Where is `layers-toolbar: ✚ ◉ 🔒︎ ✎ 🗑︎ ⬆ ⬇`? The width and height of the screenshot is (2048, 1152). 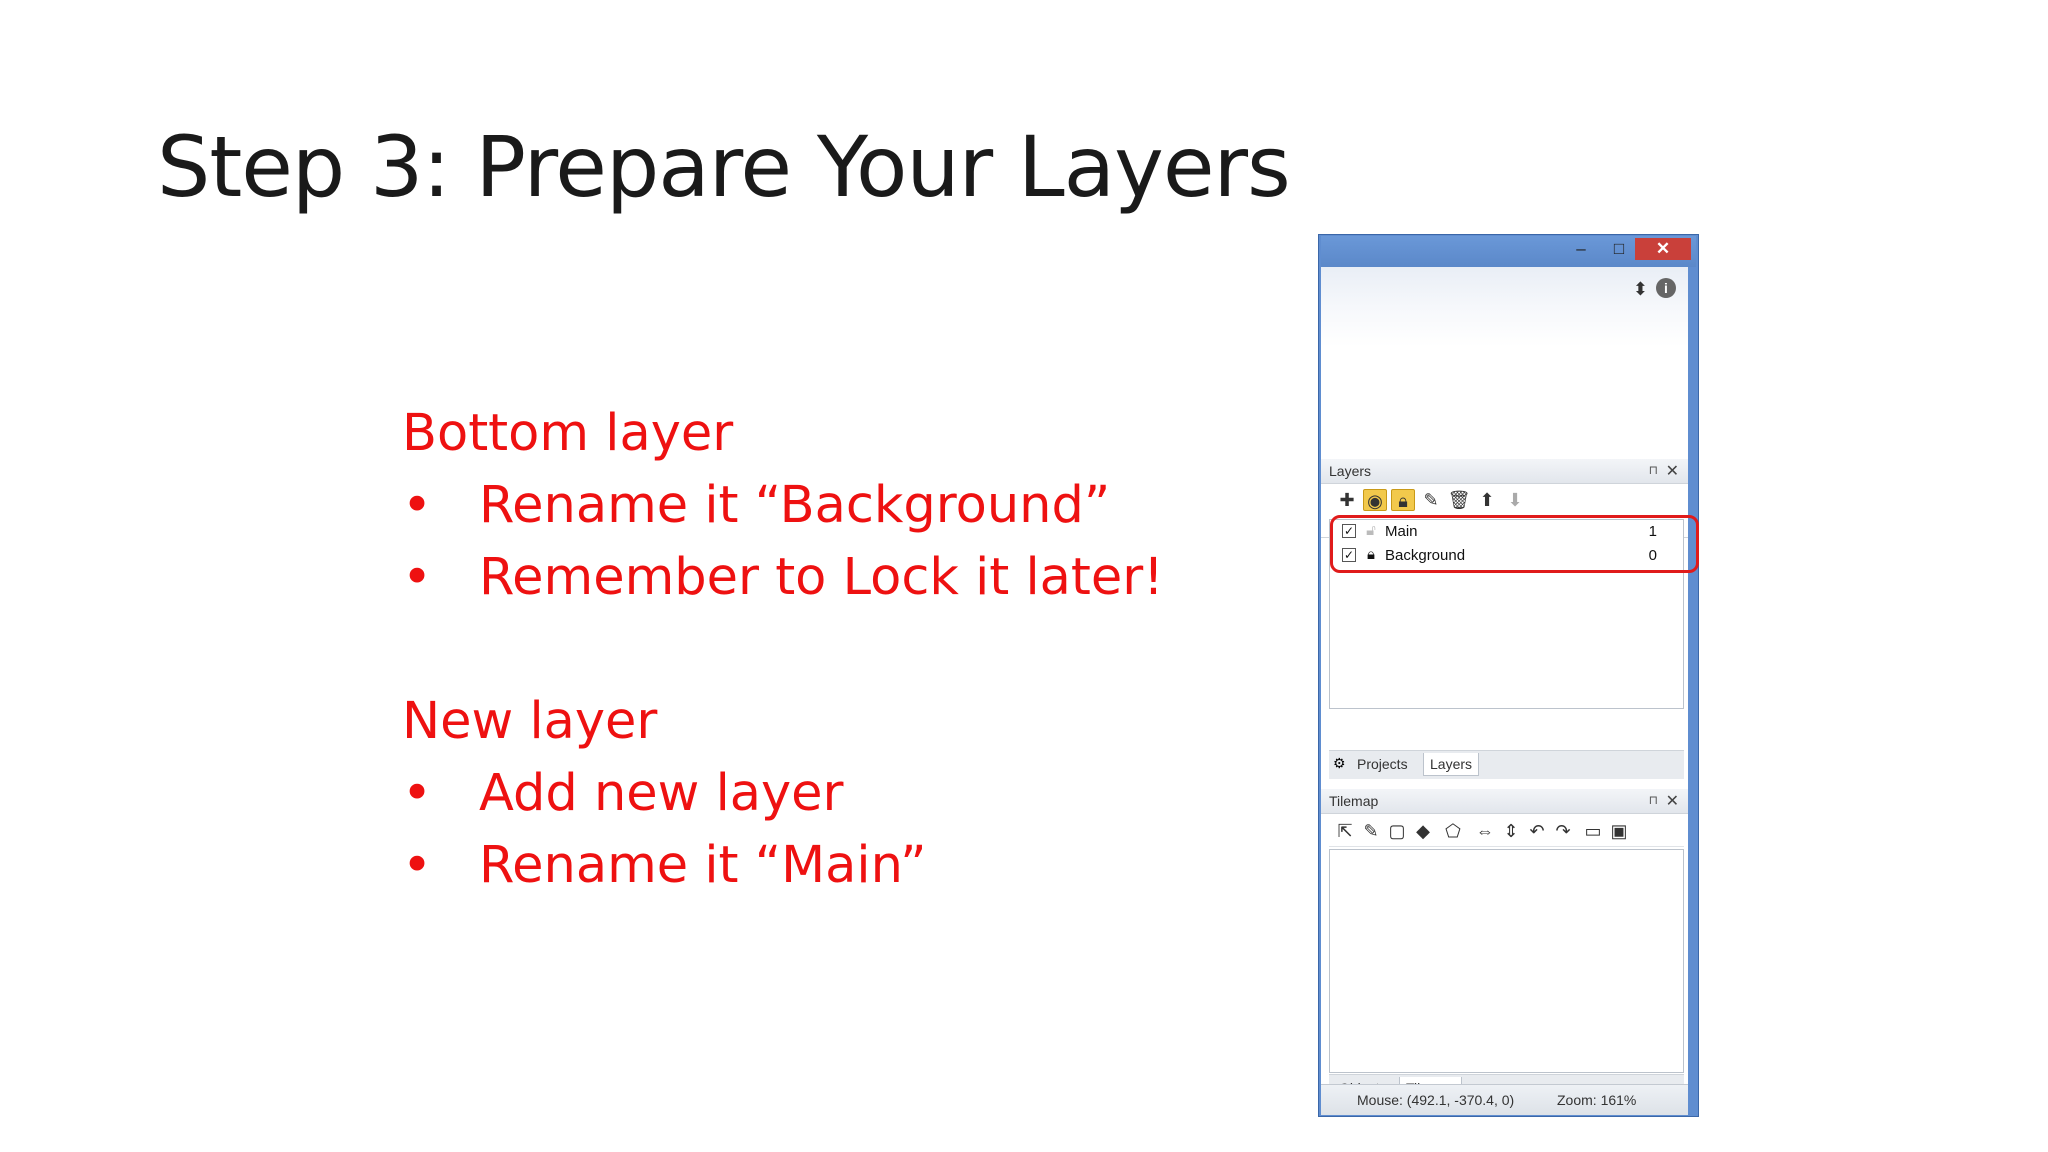 layers-toolbar: ✚ ◉ 🔒︎ ✎ 🗑︎ ⬆ ⬇ is located at coordinates (1506, 500).